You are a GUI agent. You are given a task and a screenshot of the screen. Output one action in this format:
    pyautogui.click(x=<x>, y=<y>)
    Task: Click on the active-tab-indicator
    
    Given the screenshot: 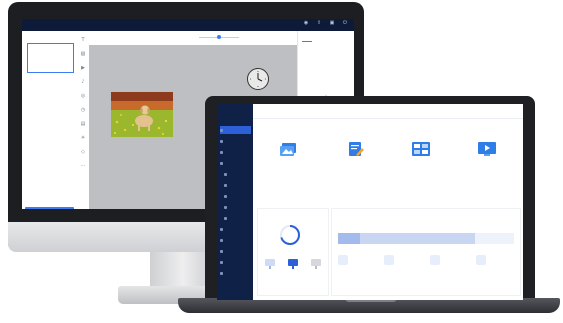 What is the action you would take?
    pyautogui.click(x=307, y=41)
    